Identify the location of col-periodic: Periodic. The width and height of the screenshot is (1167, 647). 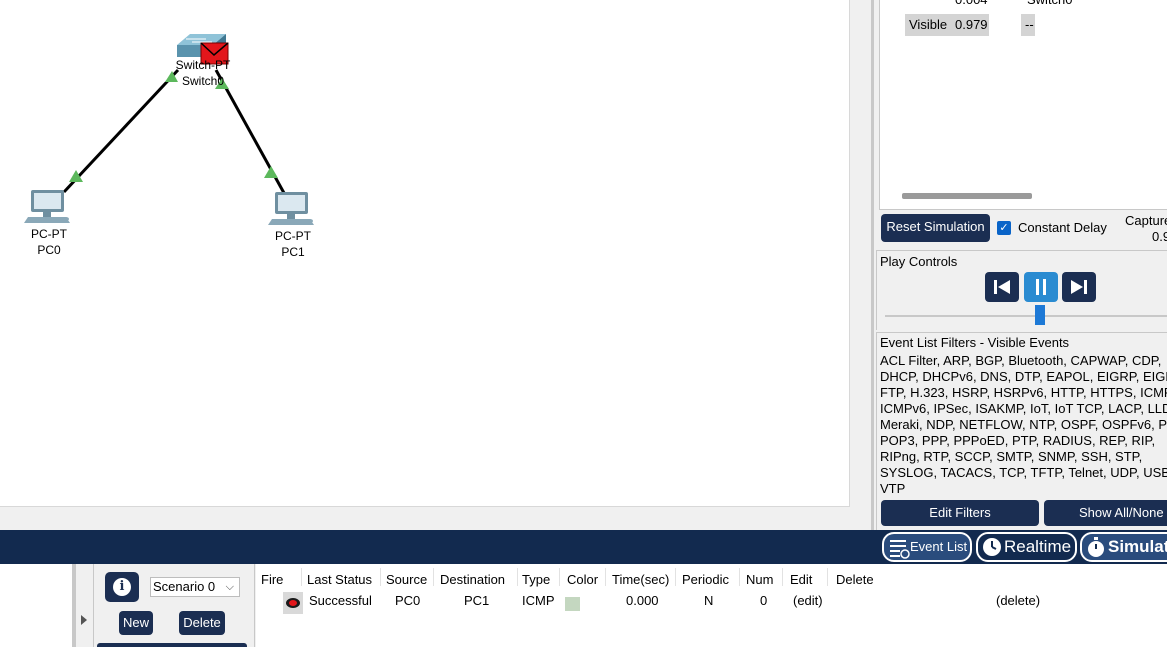
(705, 579).